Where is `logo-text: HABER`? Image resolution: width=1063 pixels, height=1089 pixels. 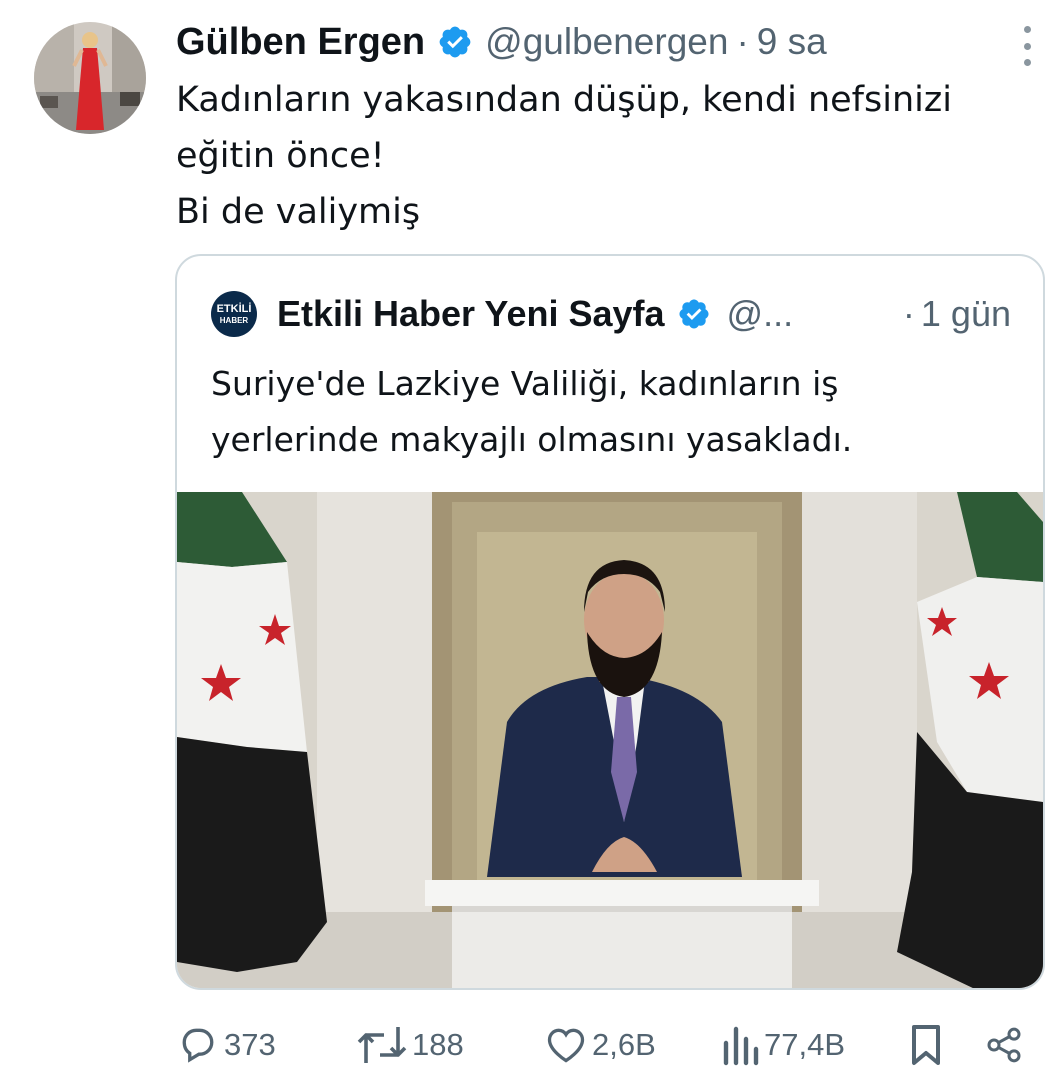 logo-text: HABER is located at coordinates (234, 320).